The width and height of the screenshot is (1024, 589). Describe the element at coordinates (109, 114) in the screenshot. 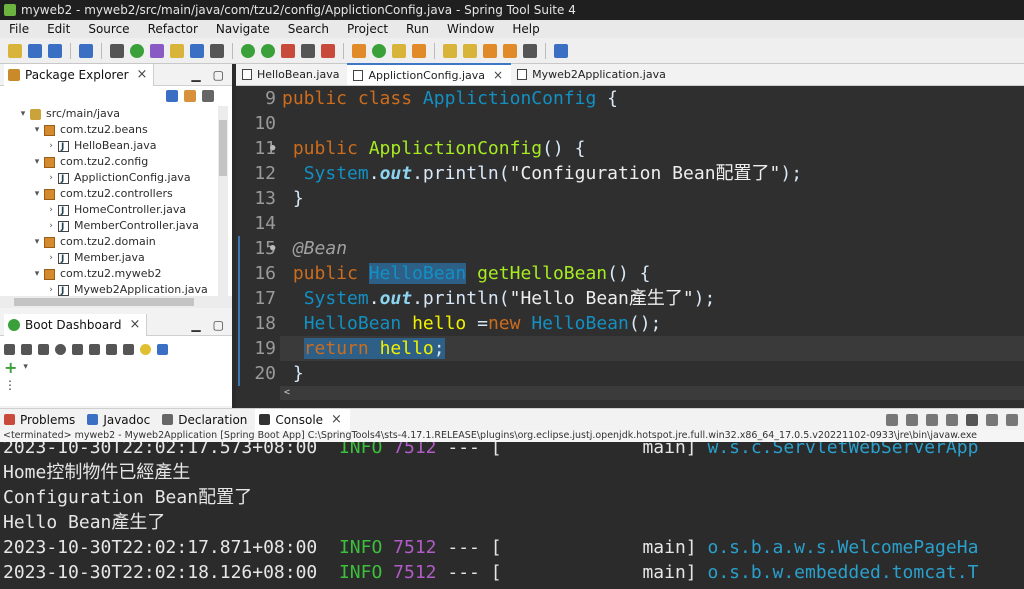

I see `tree-item: ▾ src/main/java` at that location.